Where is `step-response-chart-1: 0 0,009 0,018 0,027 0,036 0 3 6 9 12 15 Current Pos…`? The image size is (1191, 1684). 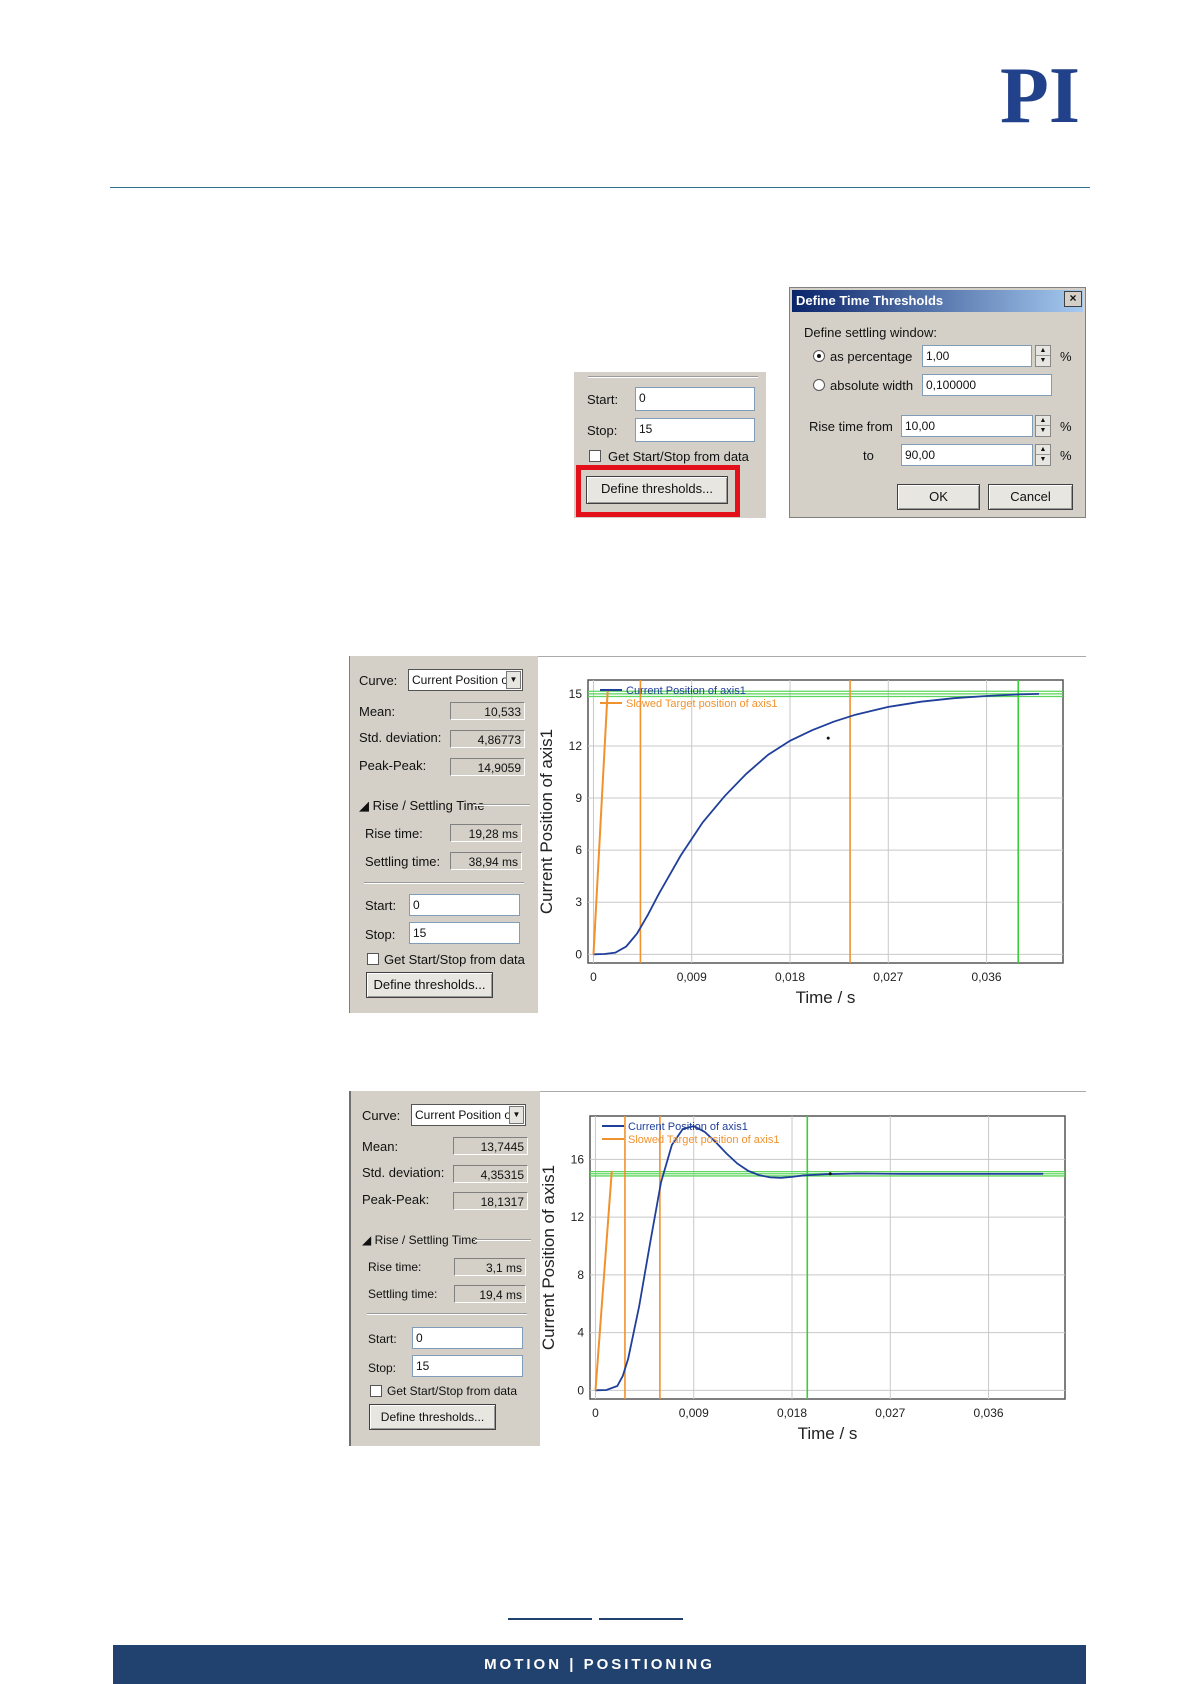 step-response-chart-1: 0 0,009 0,018 0,027 0,036 0 3 6 9 12 15 Current Pos… is located at coordinates (800, 843).